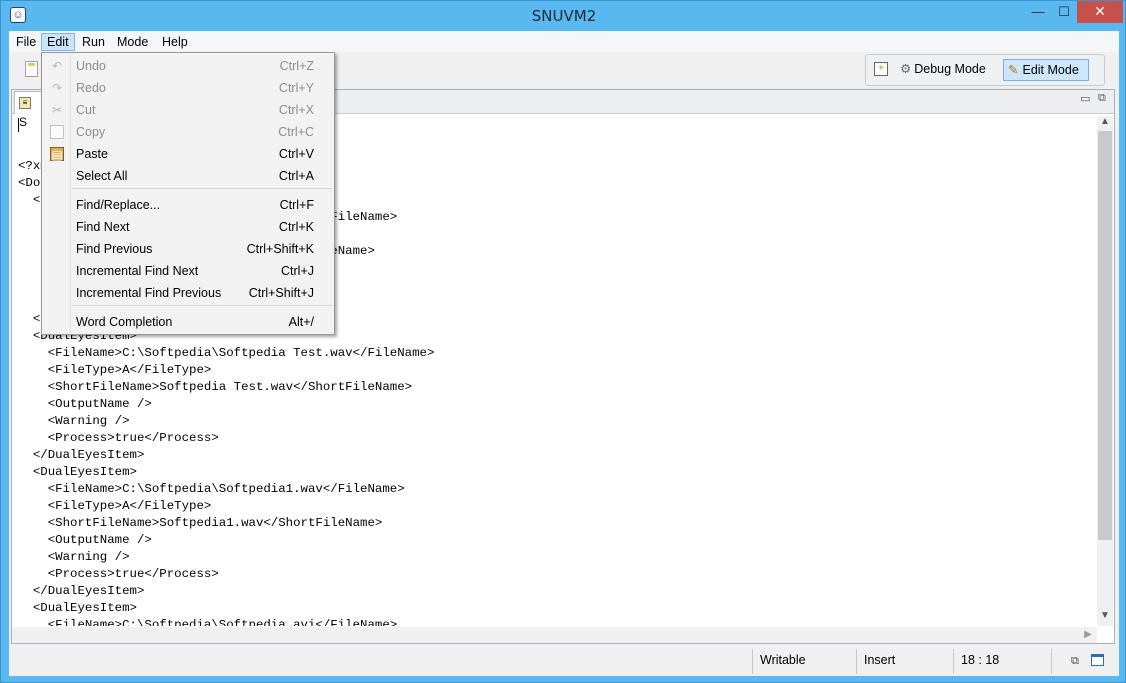 The width and height of the screenshot is (1126, 683). I want to click on menu-item-incremental-find-next: Incremental Find Next Ctrl+J, so click(188, 271).